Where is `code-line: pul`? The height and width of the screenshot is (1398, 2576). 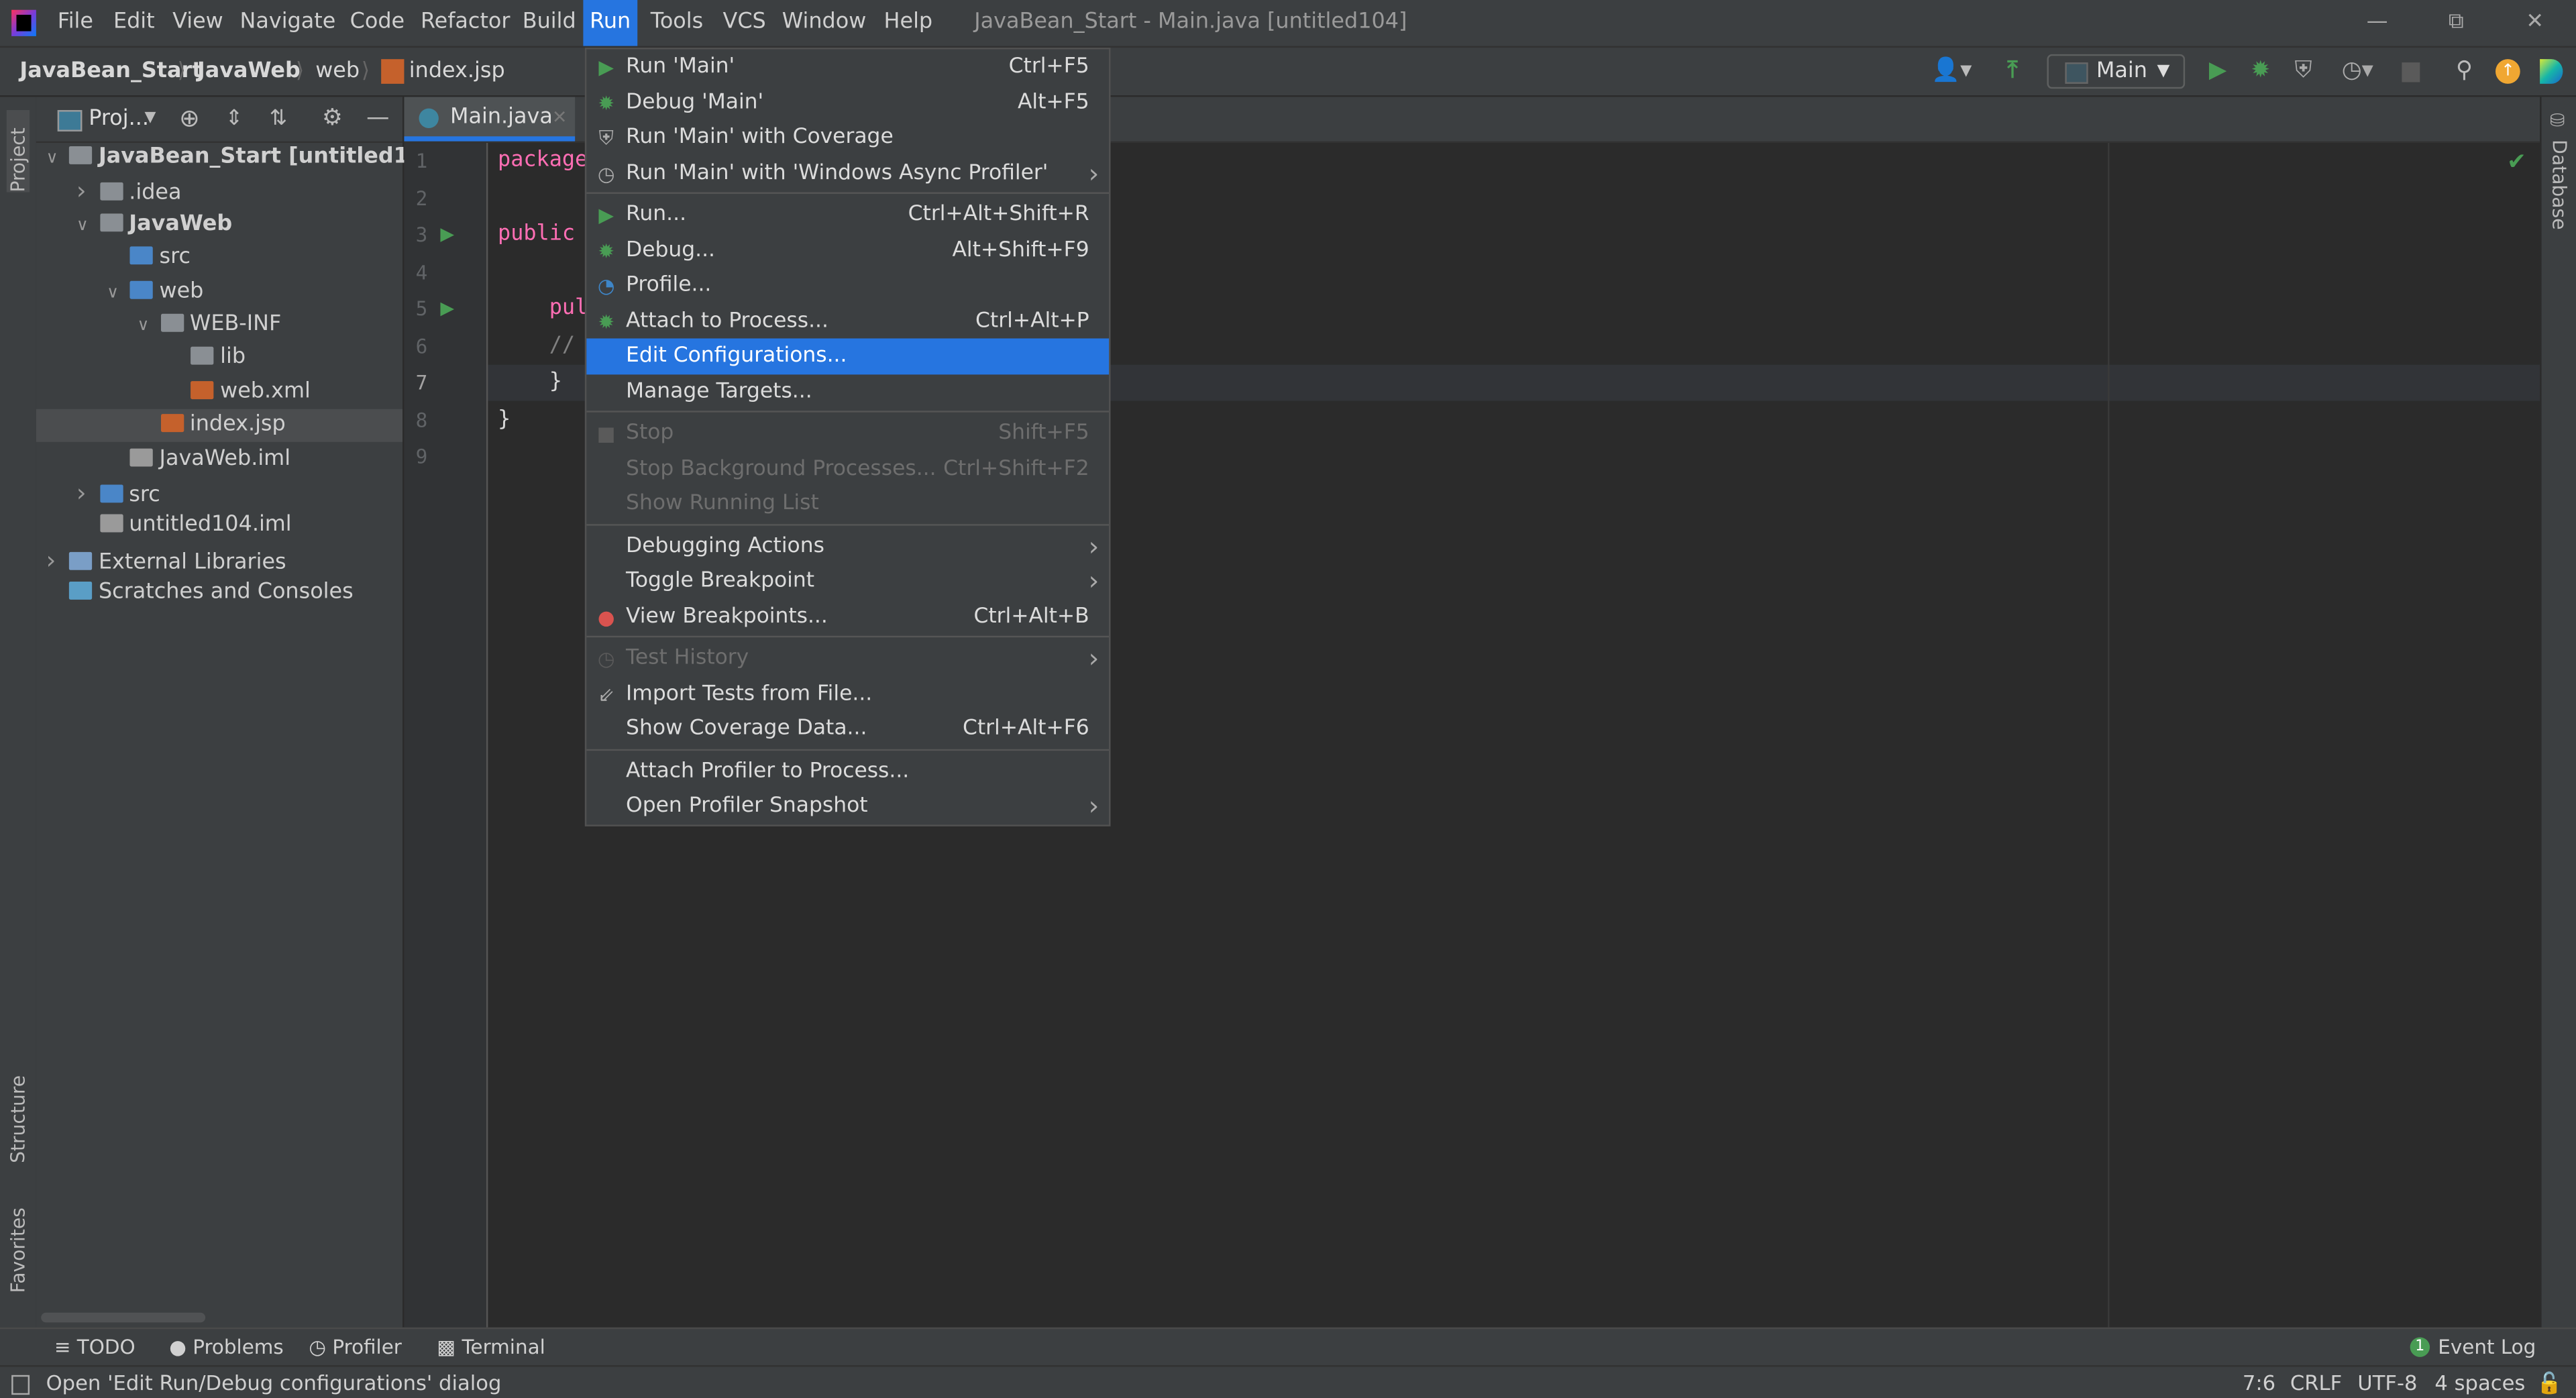
code-line: pul is located at coordinates (543, 308).